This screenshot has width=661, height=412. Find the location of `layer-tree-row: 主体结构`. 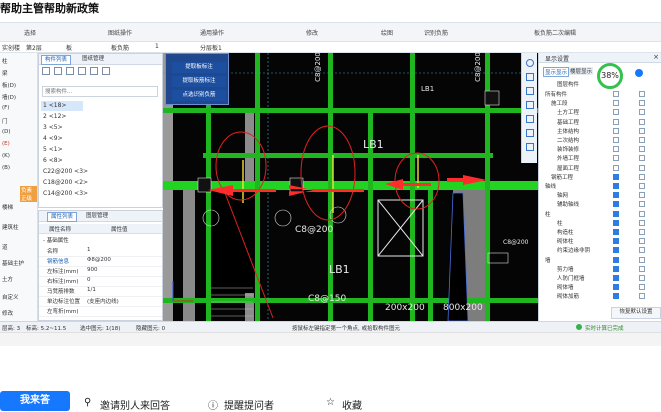

layer-tree-row: 主体结构 is located at coordinates (600, 131).